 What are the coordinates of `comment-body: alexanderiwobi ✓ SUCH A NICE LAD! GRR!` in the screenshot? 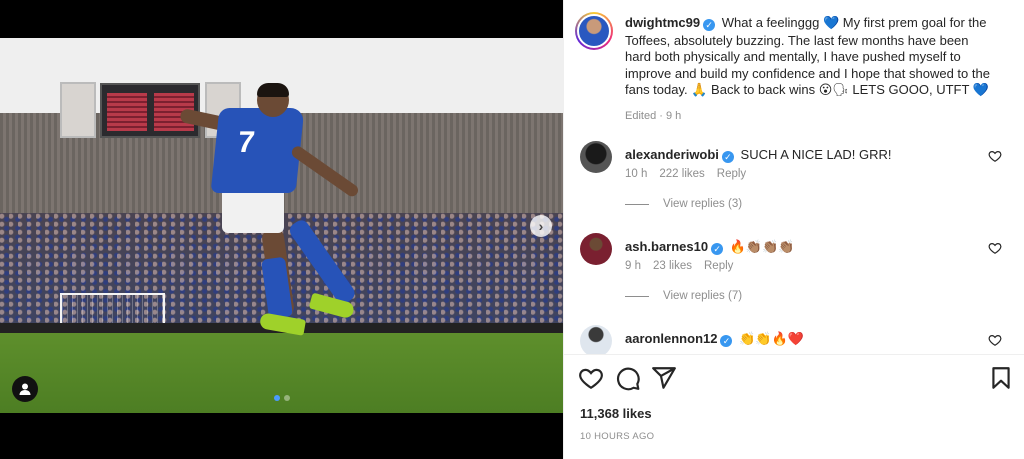 It's located at (800, 155).